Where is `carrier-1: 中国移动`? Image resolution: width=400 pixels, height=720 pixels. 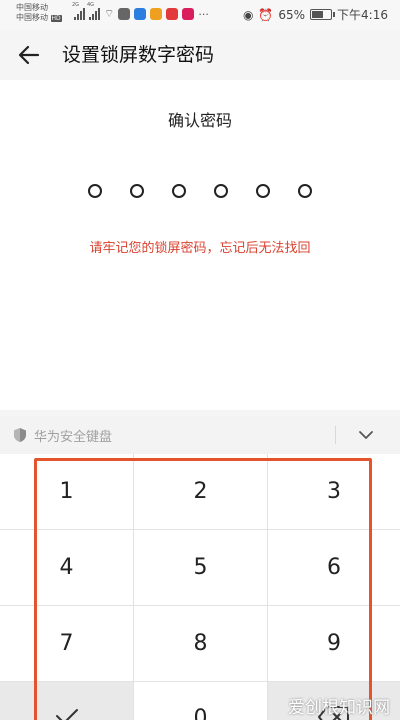
carrier-1: 中国移动 is located at coordinates (32, 7).